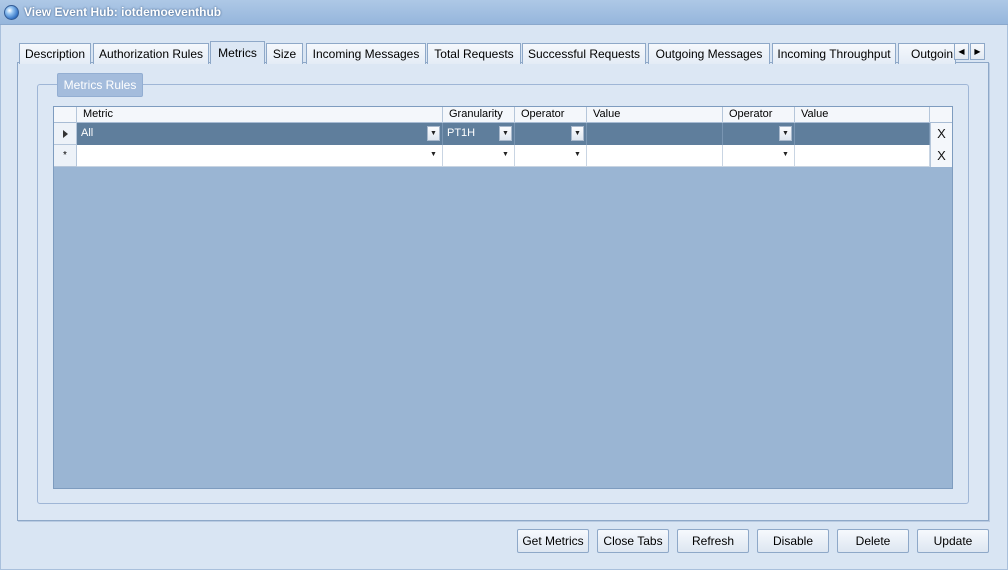 The image size is (1008, 570). Describe the element at coordinates (584, 53) in the screenshot. I see `tab-successful-requests: Successful Requests` at that location.